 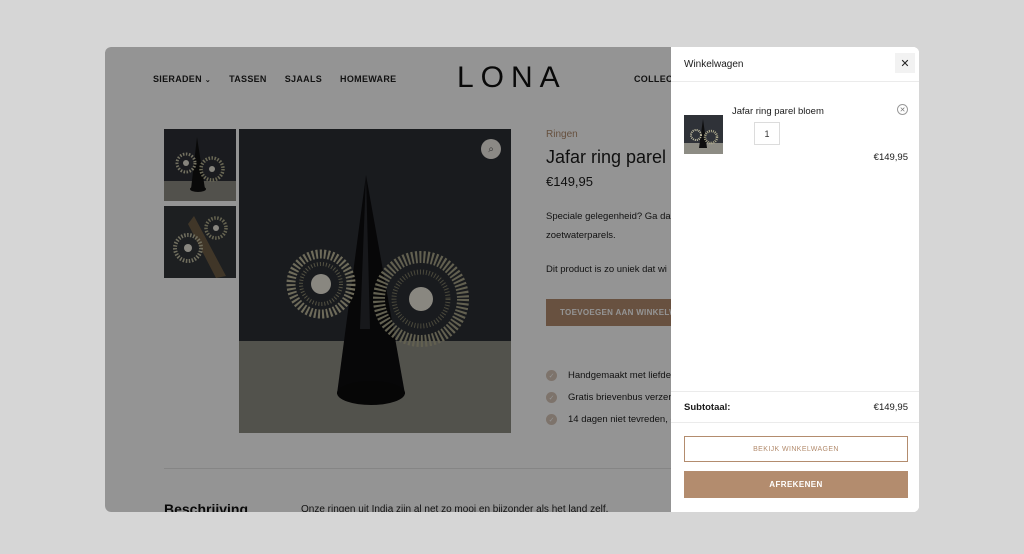 I want to click on cart-title: Winkelwagen, so click(x=714, y=64).